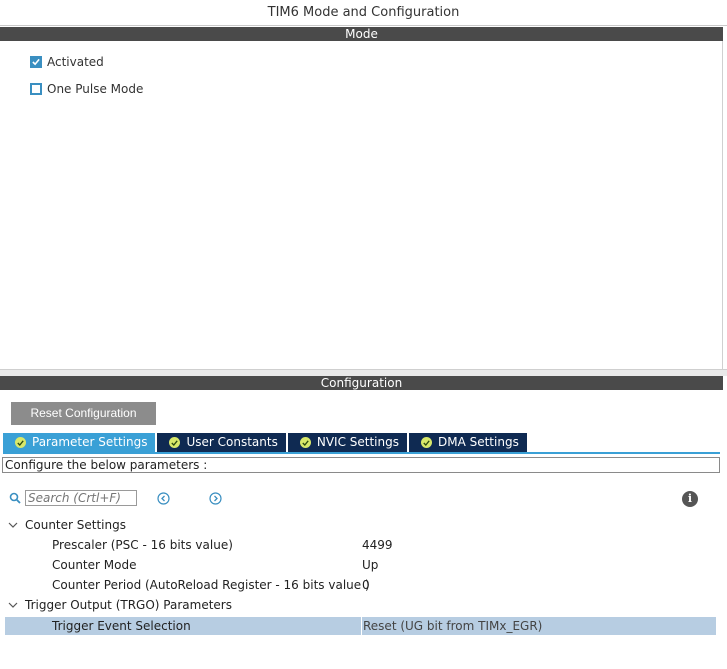 This screenshot has height=669, width=727. I want to click on trgo-parameters-group: Trigger Output (TRGO) Parameters, so click(360, 605).